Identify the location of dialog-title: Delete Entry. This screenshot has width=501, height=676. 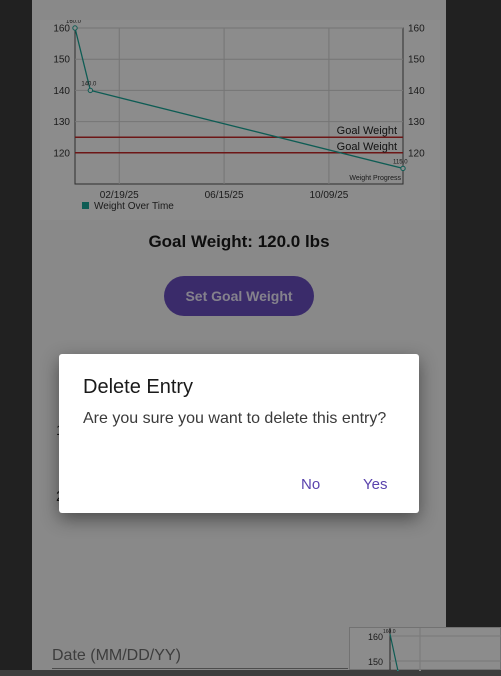
(138, 387).